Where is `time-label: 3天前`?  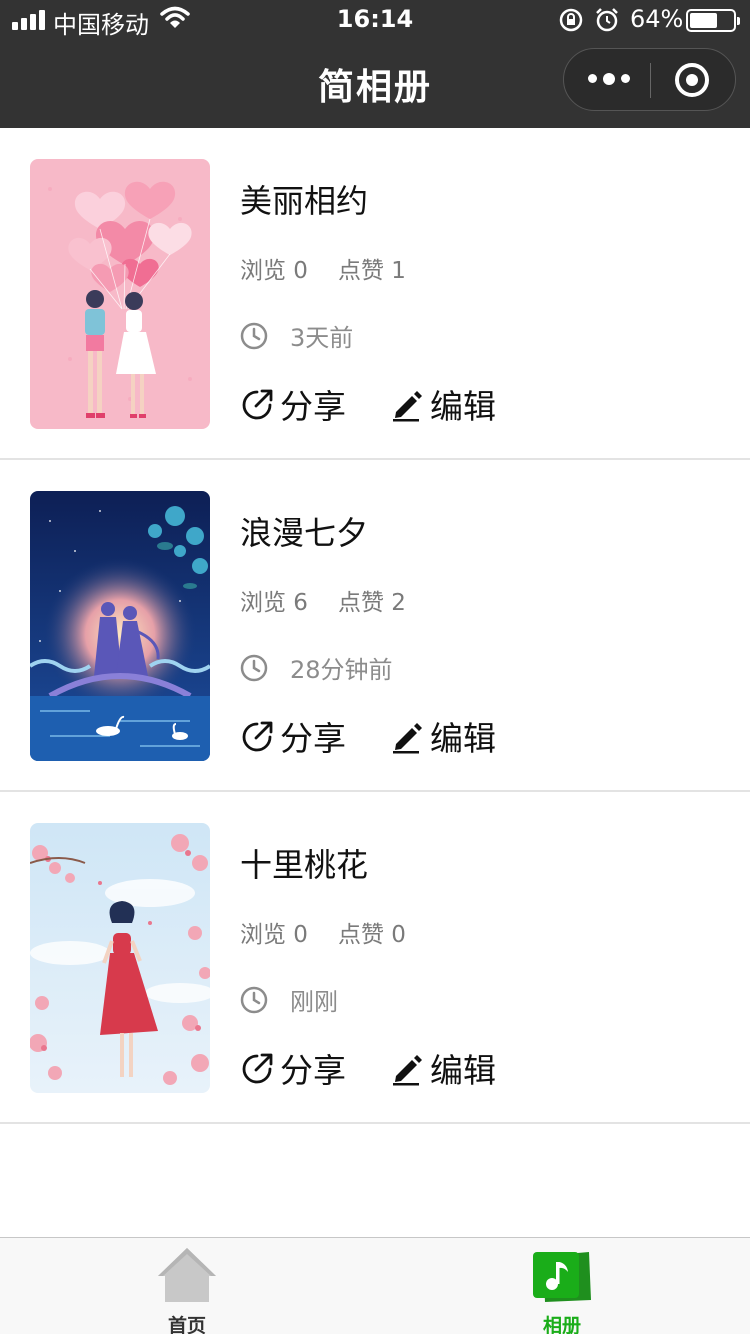
time-label: 3天前 is located at coordinates (322, 338).